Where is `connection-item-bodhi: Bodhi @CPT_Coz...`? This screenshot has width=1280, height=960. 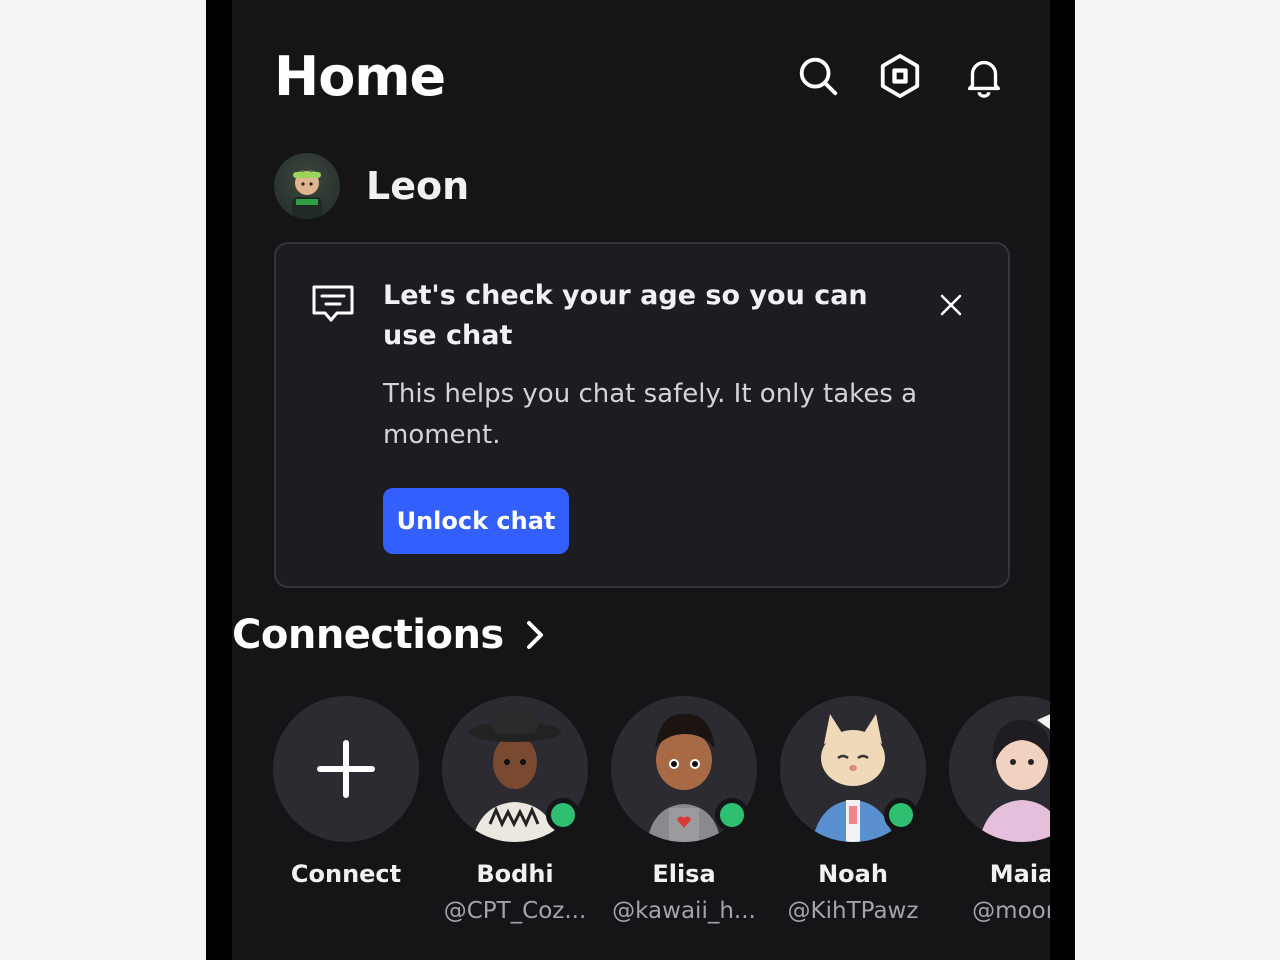
connection-item-bodhi: Bodhi @CPT_Coz... is located at coordinates (515, 810).